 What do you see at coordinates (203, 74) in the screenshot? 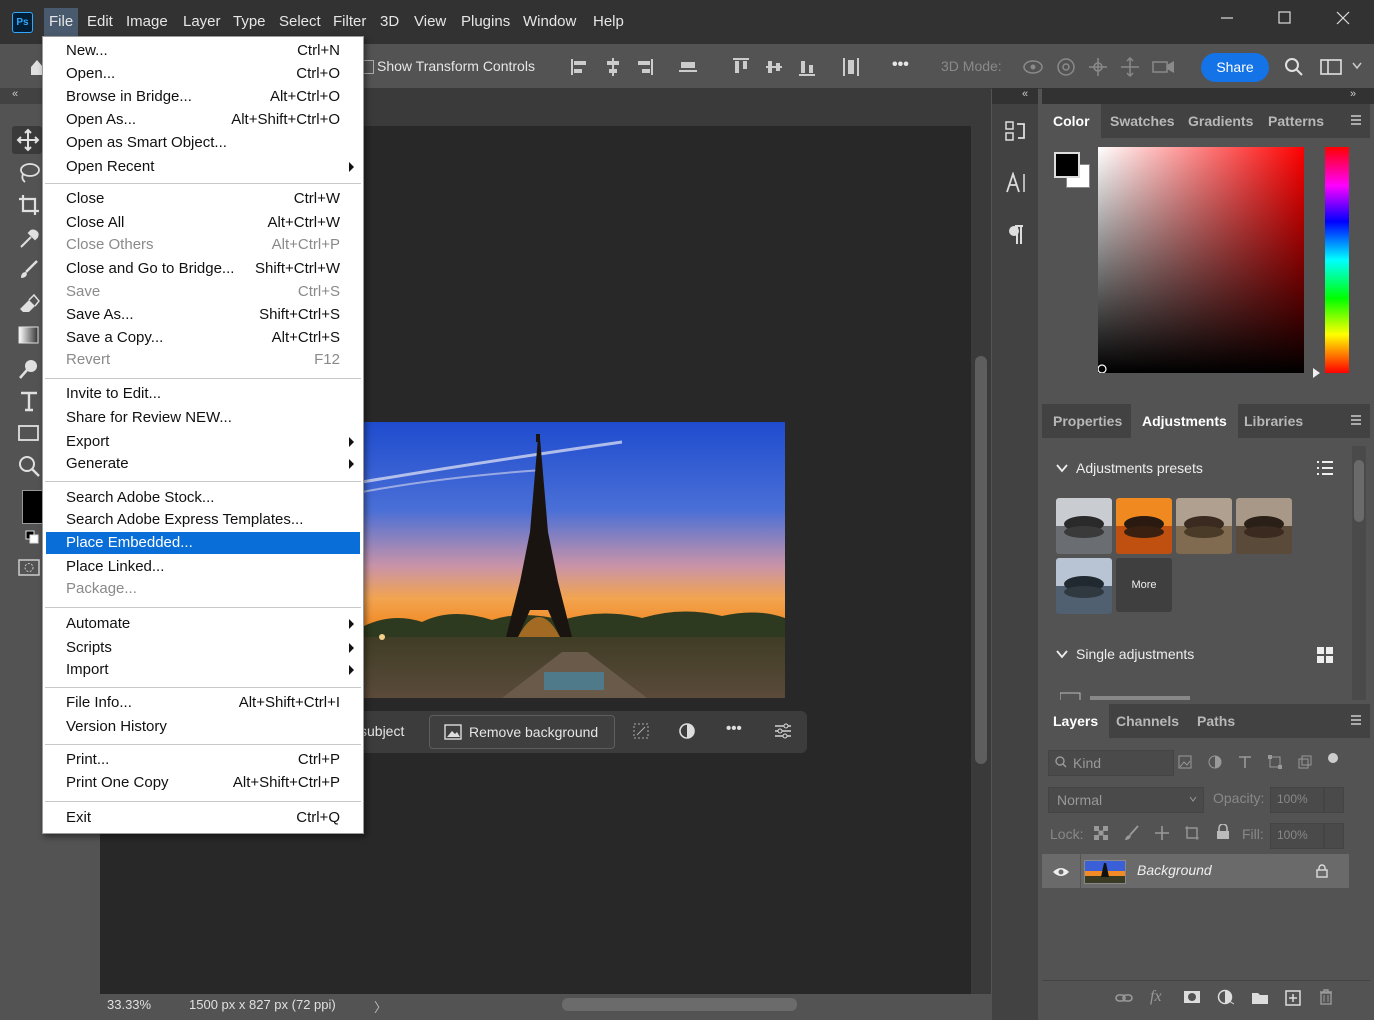
I see `menu-item-open: Open... Ctrl+O` at bounding box center [203, 74].